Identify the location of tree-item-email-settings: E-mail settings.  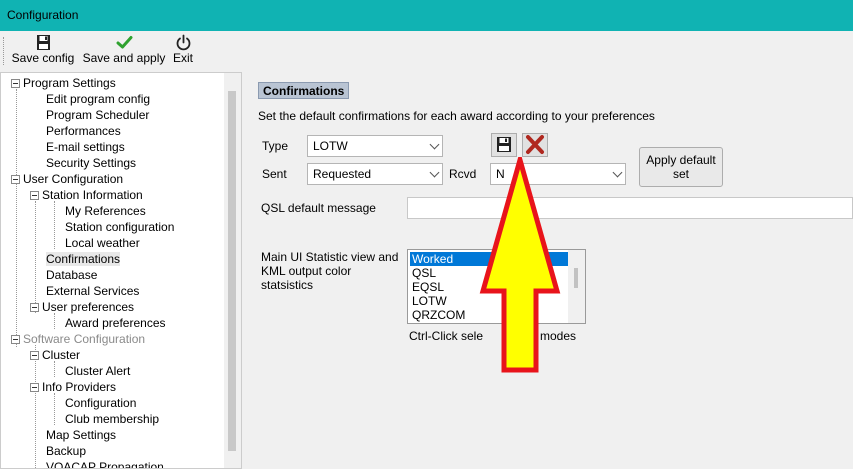
(85, 147).